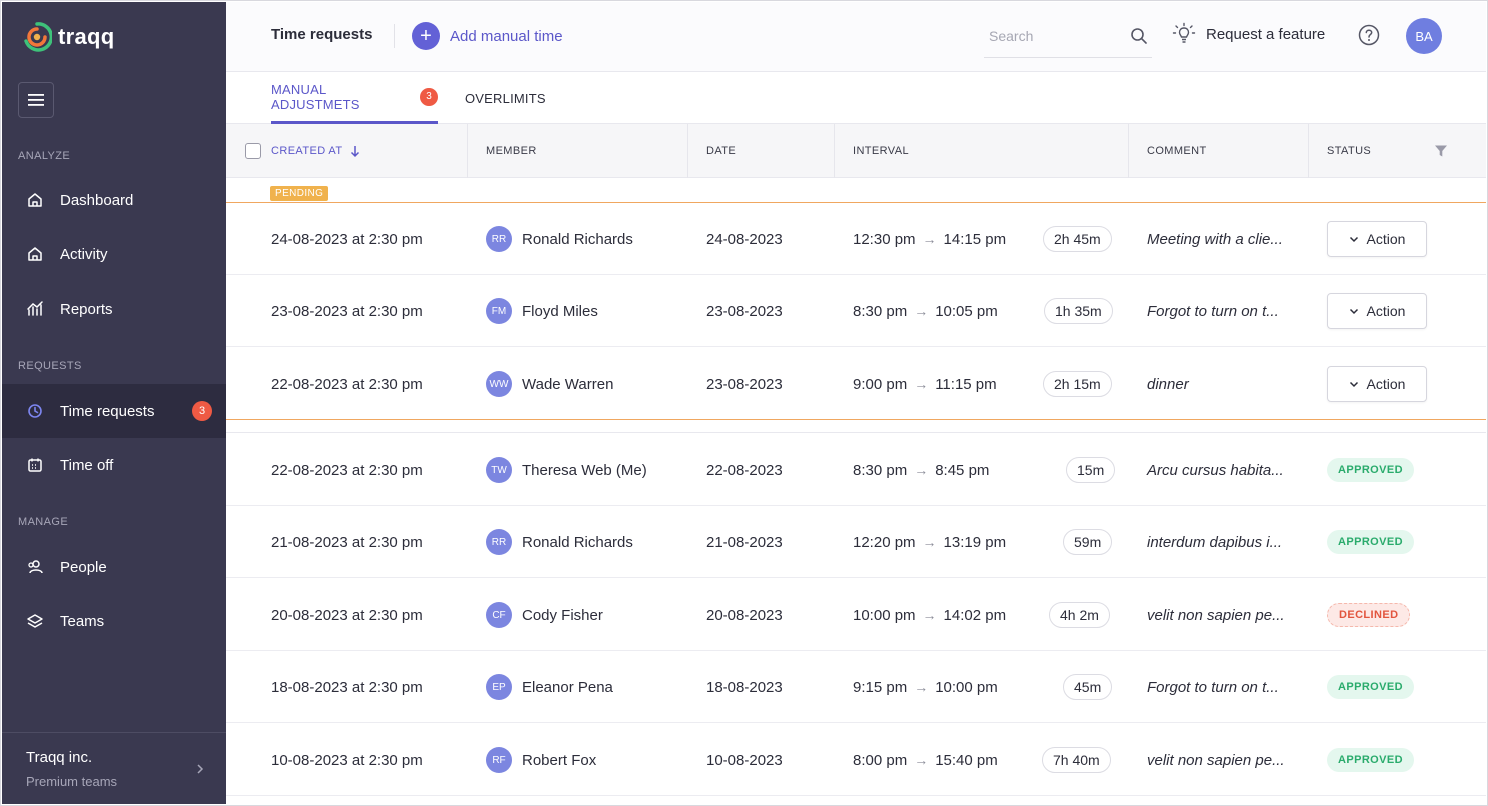 Image resolution: width=1488 pixels, height=806 pixels. Describe the element at coordinates (499, 311) in the screenshot. I see `member-avatar: FM` at that location.